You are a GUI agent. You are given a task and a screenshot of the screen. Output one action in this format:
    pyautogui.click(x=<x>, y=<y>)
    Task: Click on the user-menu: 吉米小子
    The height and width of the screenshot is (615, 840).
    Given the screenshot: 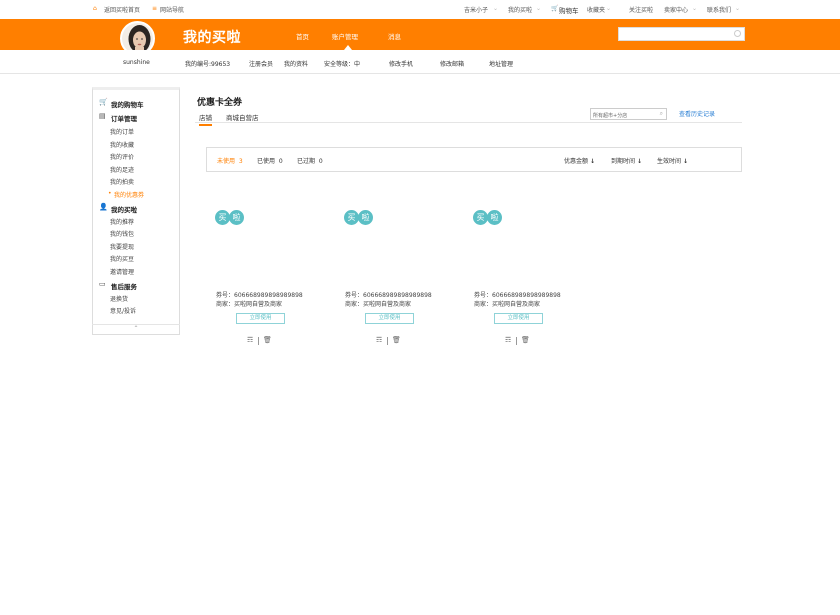 What is the action you would take?
    pyautogui.click(x=476, y=9)
    